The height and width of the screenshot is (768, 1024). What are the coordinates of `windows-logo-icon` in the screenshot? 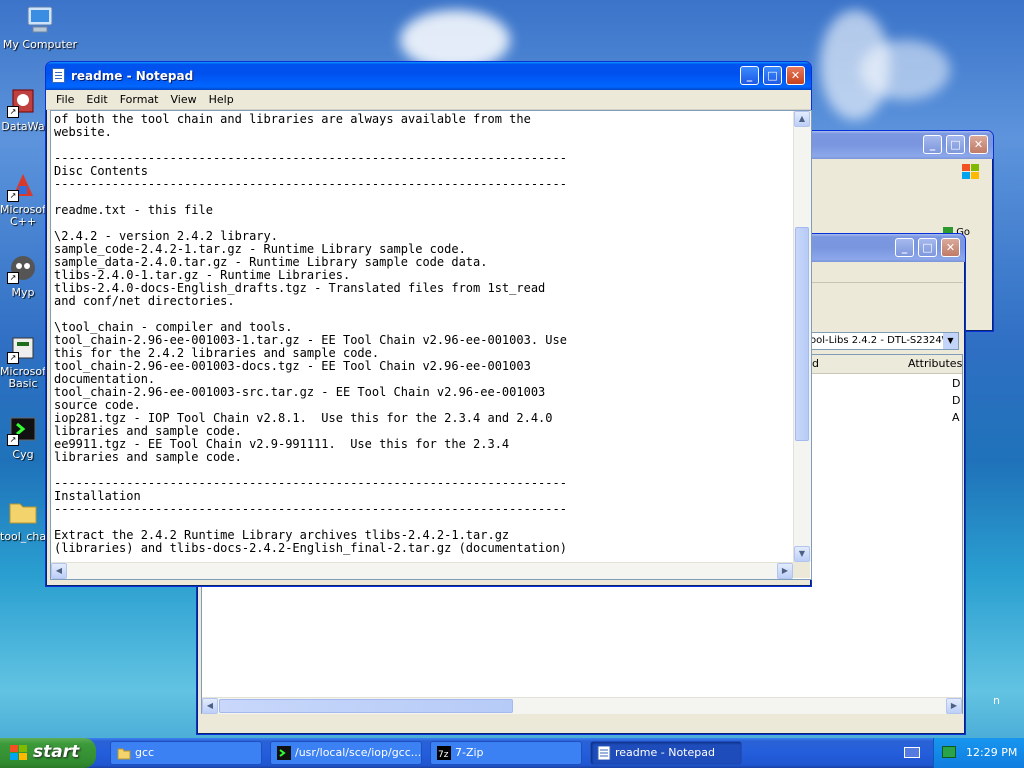 It's located at (971, 173).